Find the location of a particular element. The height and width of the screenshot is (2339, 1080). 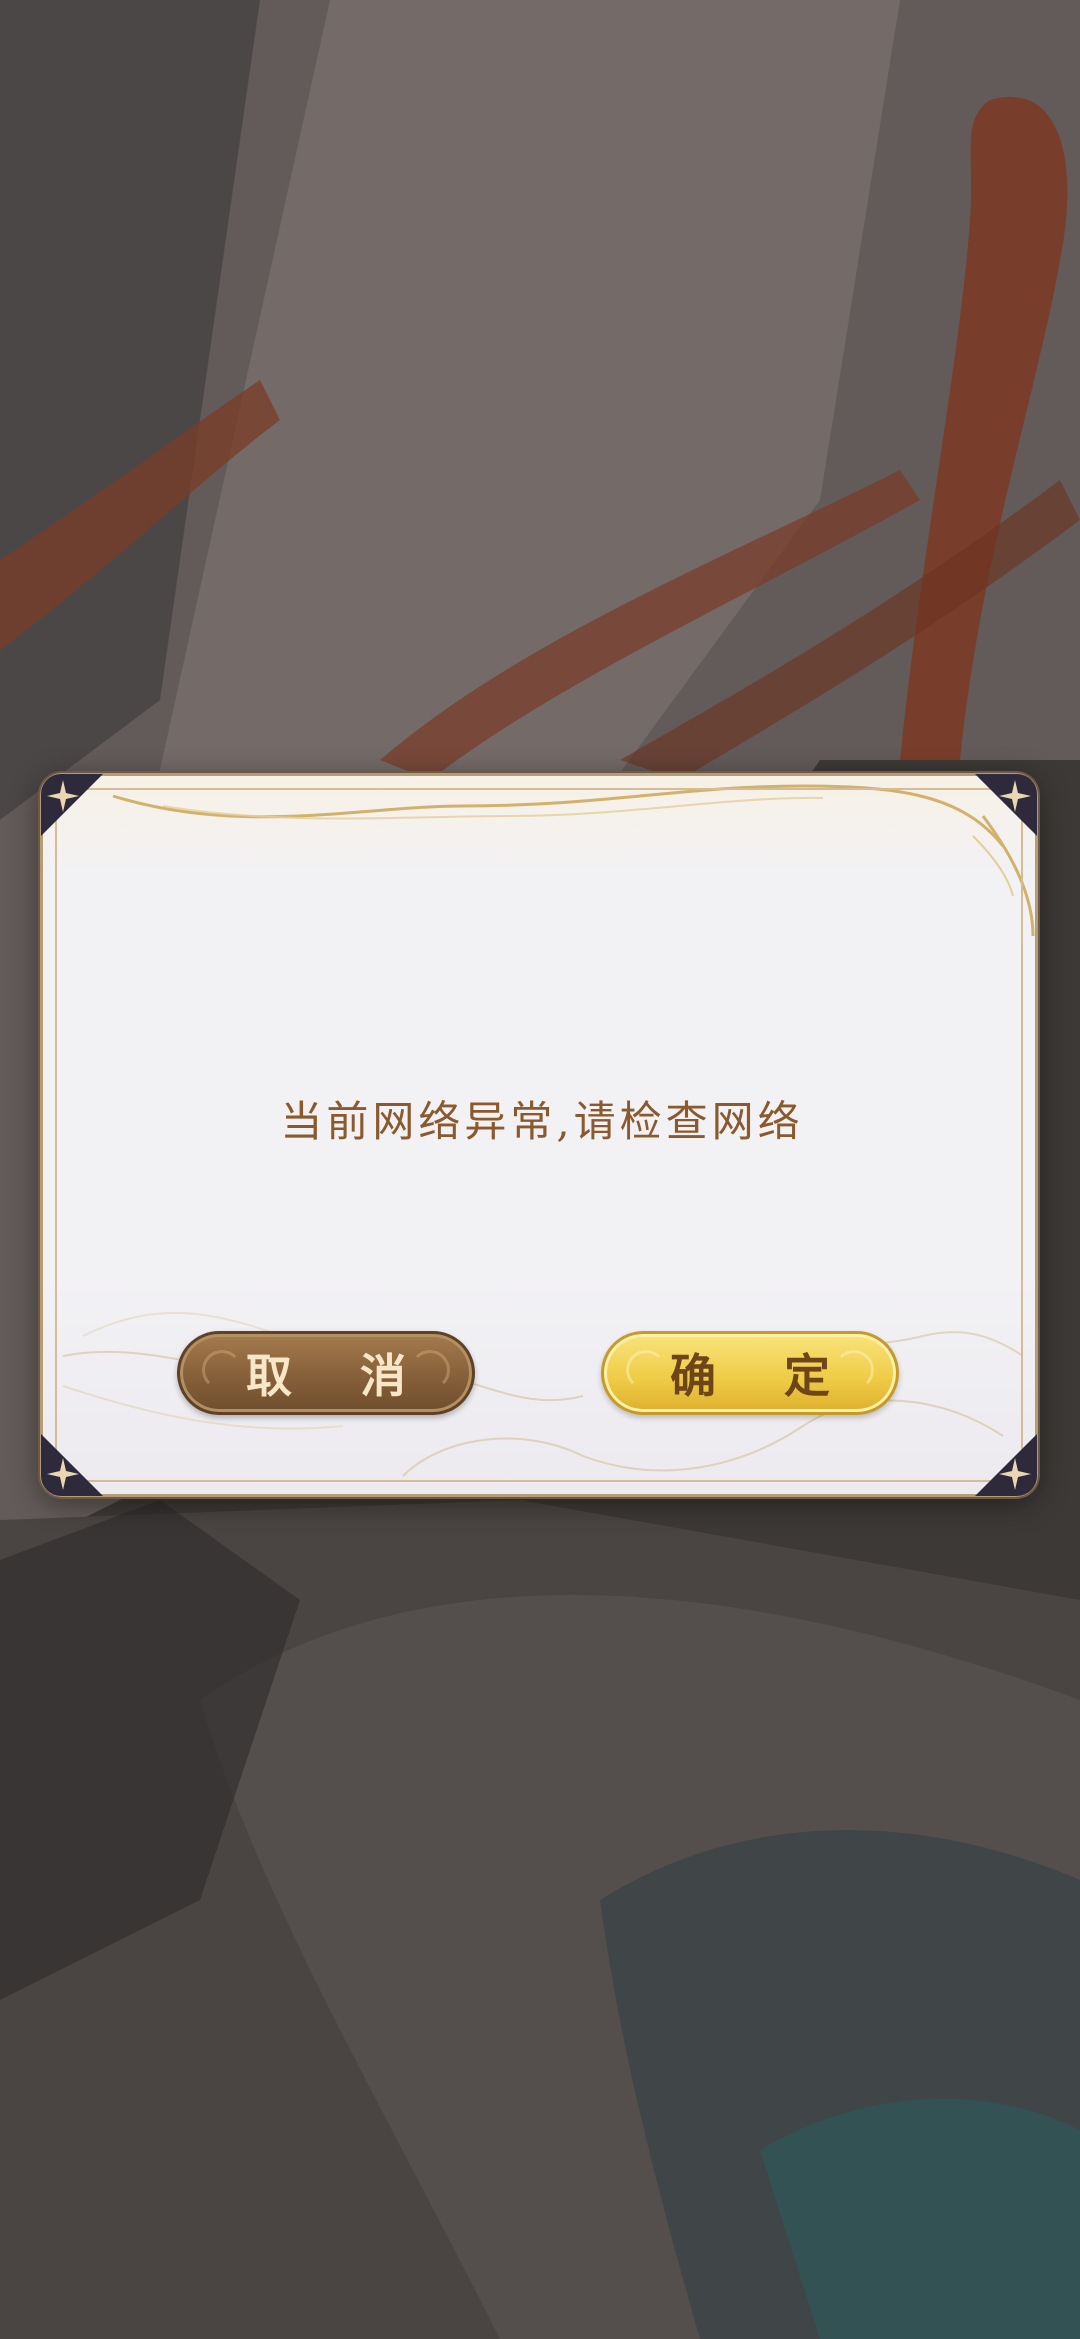

cancel-button: 取 消 is located at coordinates (326, 1373).